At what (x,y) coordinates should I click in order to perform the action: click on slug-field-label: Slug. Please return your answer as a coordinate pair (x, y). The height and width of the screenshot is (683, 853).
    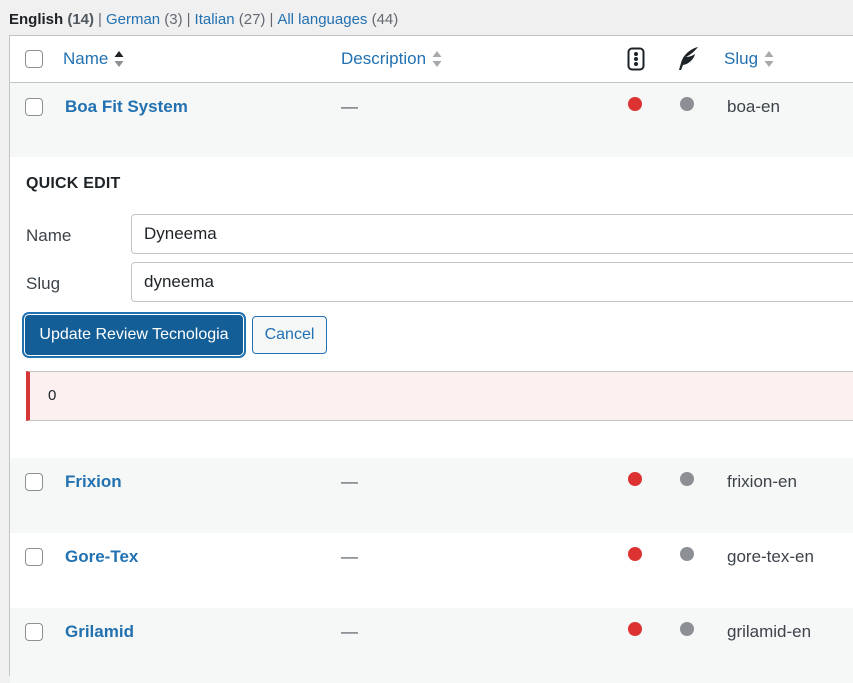
    Looking at the image, I should click on (43, 283).